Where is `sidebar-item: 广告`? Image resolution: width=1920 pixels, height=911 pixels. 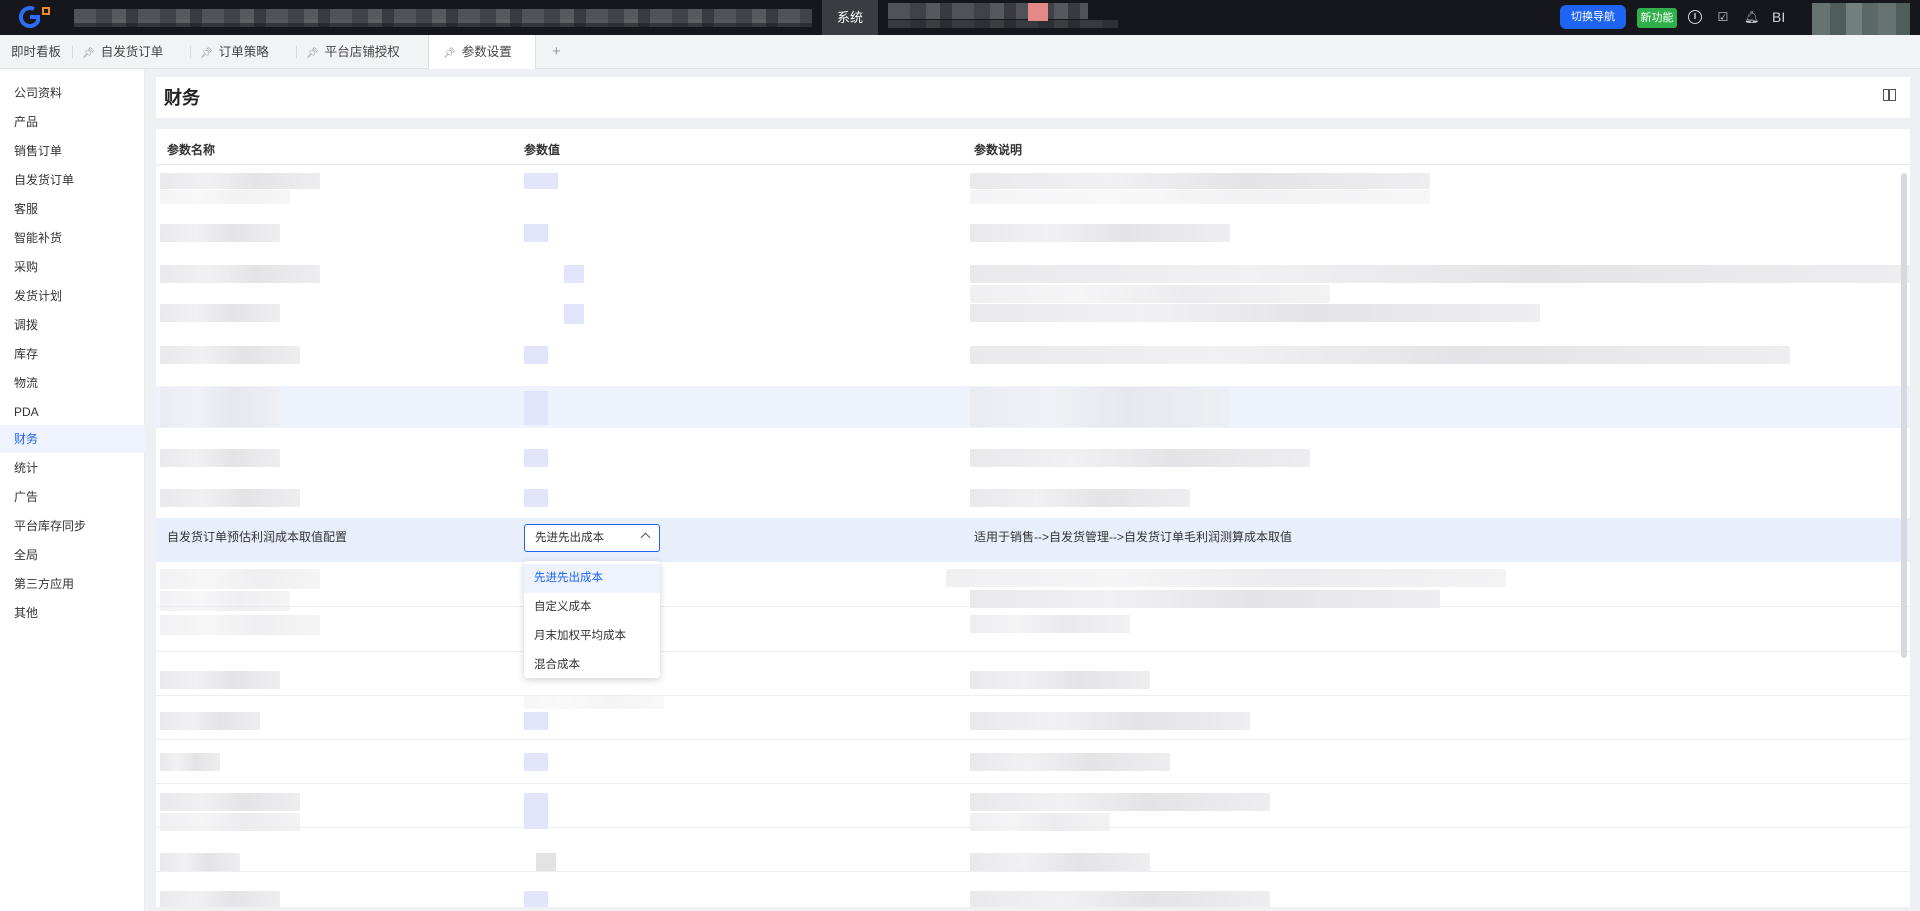 sidebar-item: 广告 is located at coordinates (72, 497).